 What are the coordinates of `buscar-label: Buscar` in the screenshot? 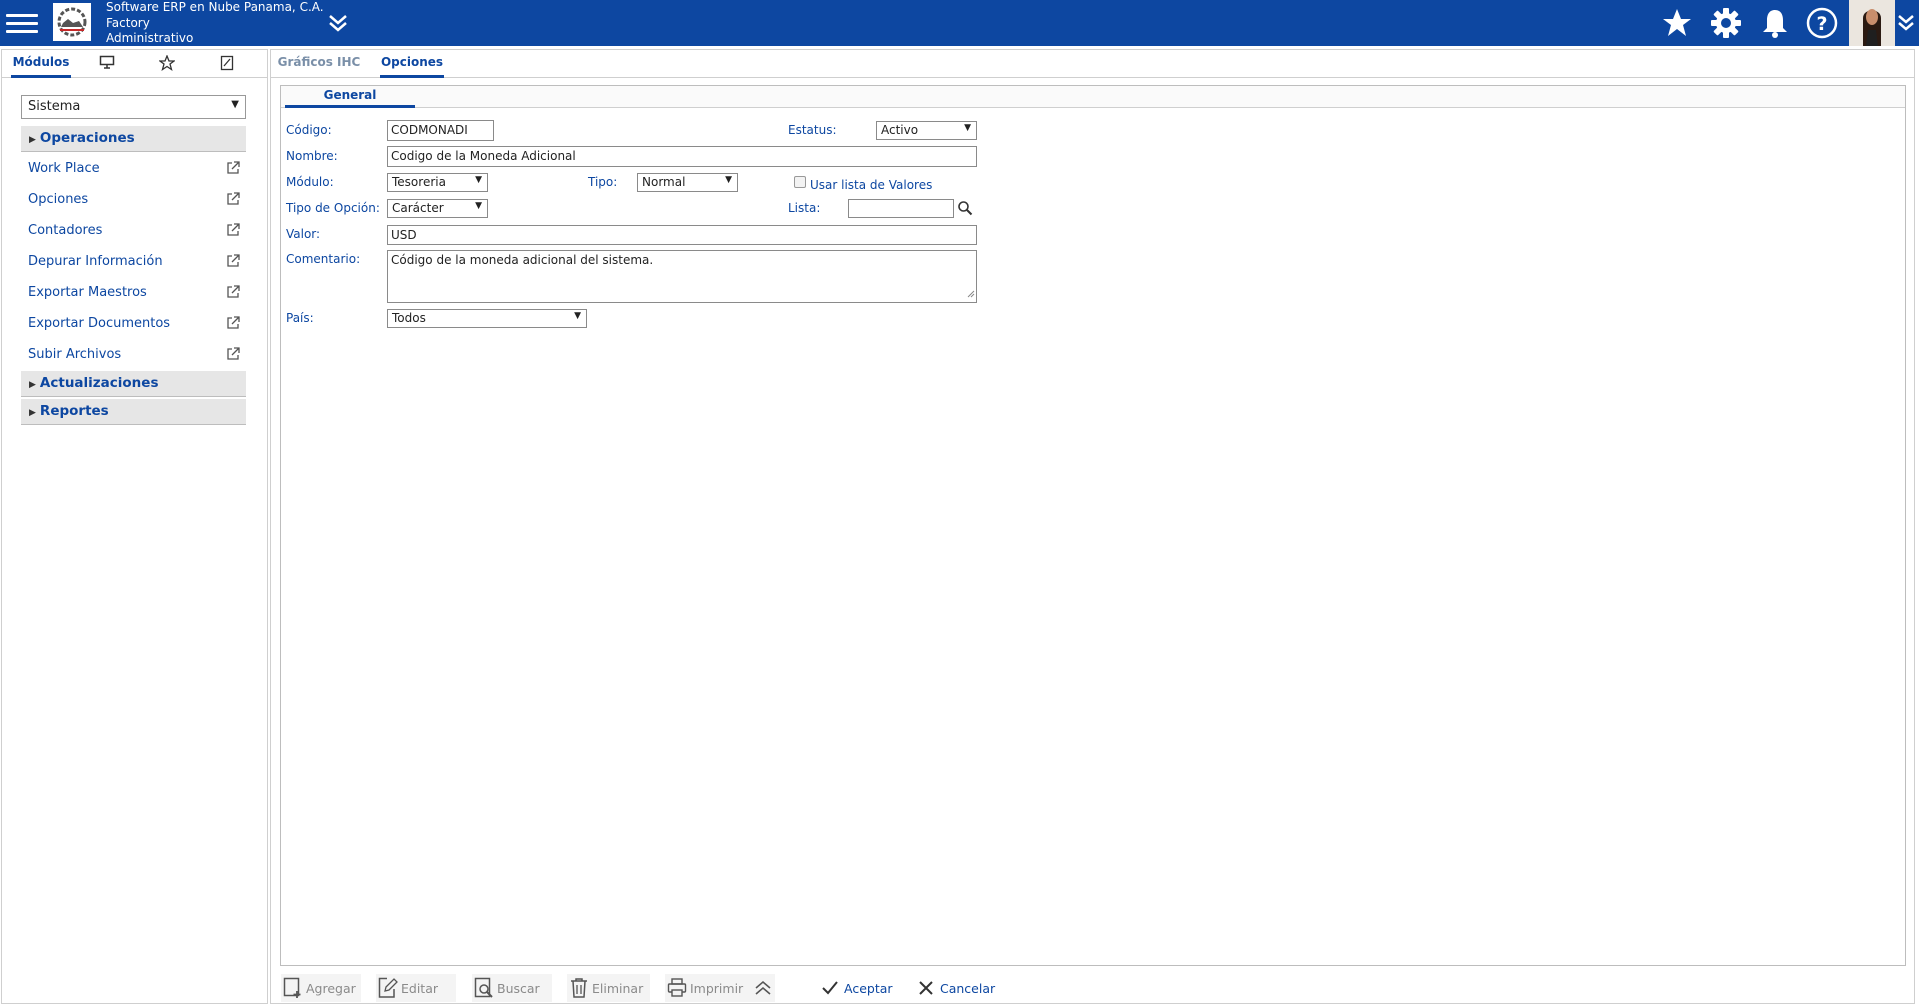 It's located at (518, 988).